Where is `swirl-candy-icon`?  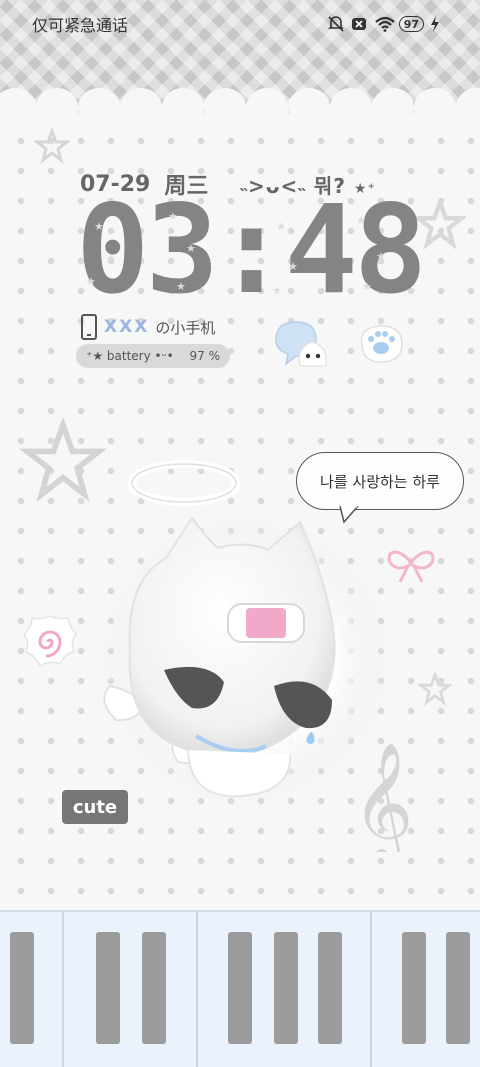 swirl-candy-icon is located at coordinates (49, 641).